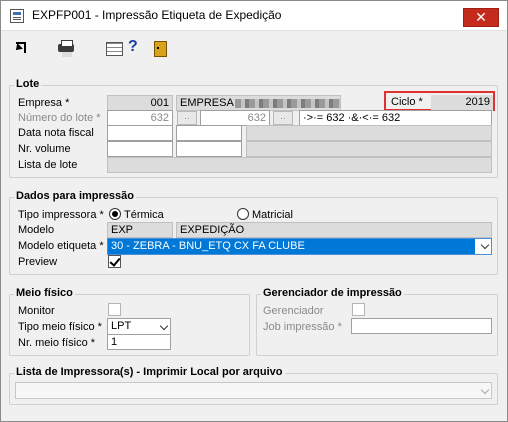 This screenshot has width=508, height=422. Describe the element at coordinates (44, 103) in the screenshot. I see `empresa-label: Empresa *` at that location.